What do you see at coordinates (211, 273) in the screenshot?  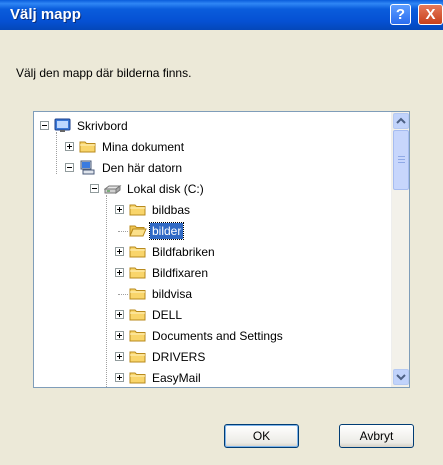 I see `tree-item: Bildfixaren` at bounding box center [211, 273].